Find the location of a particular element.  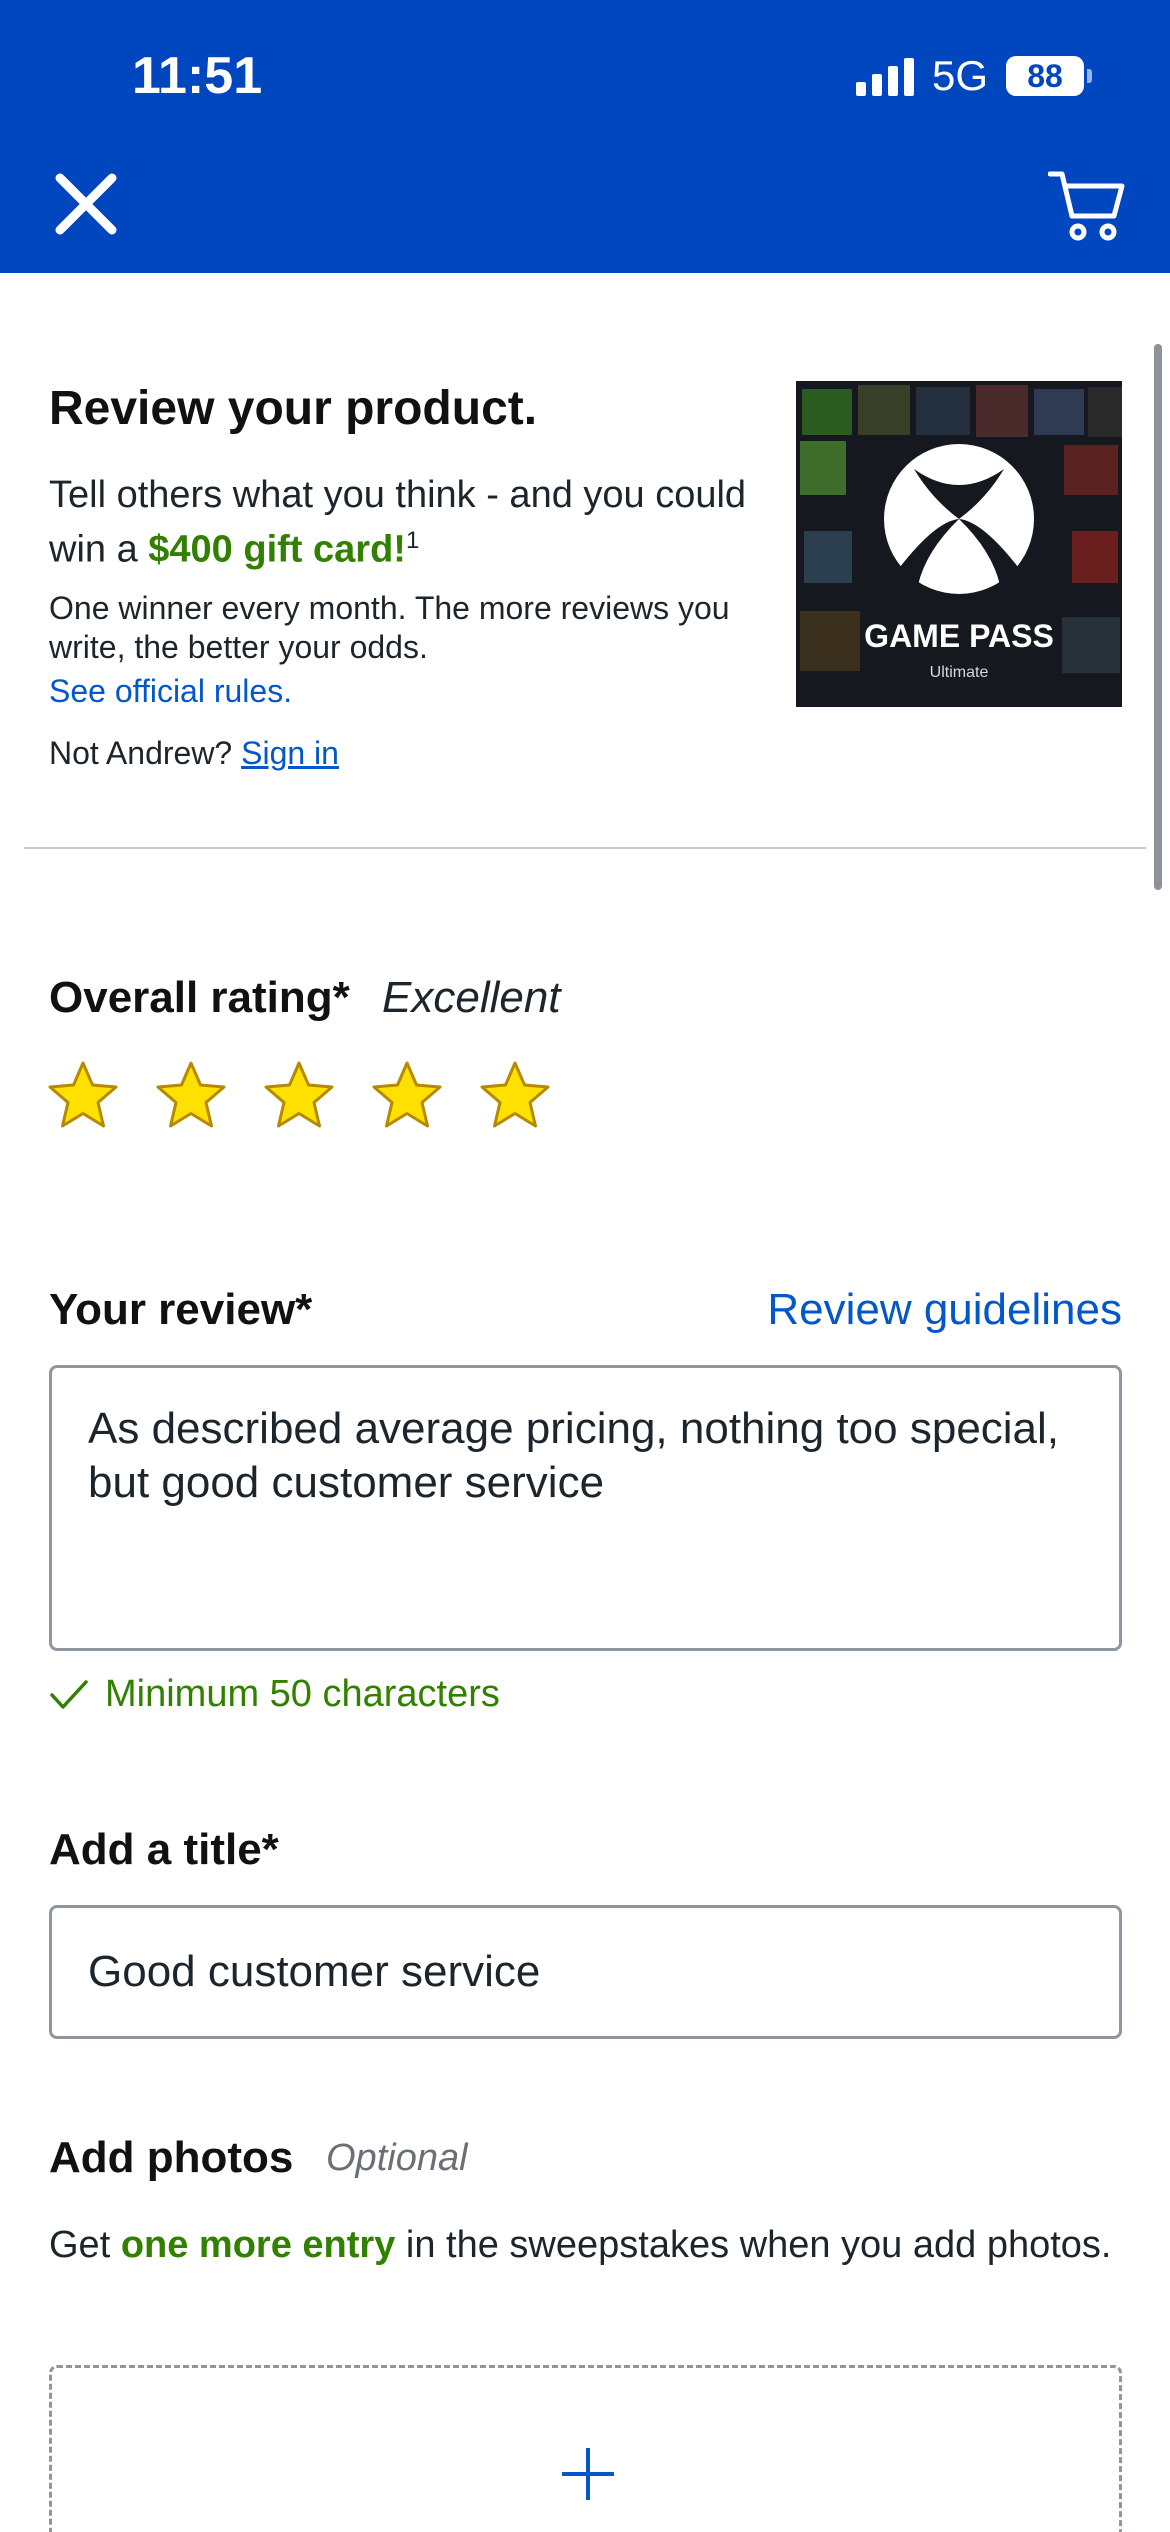

official-rules-link: See official rules. is located at coordinates (170, 691).